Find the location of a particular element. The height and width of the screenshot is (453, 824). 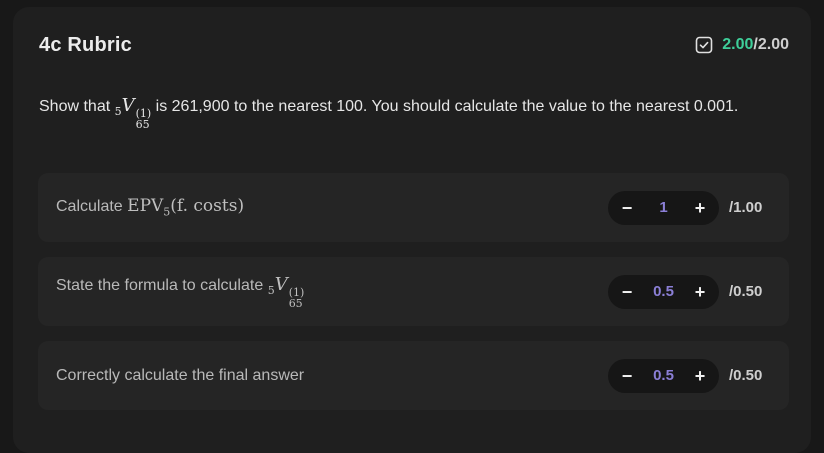

score-controls: − 1 + /1.00 is located at coordinates (689, 207).